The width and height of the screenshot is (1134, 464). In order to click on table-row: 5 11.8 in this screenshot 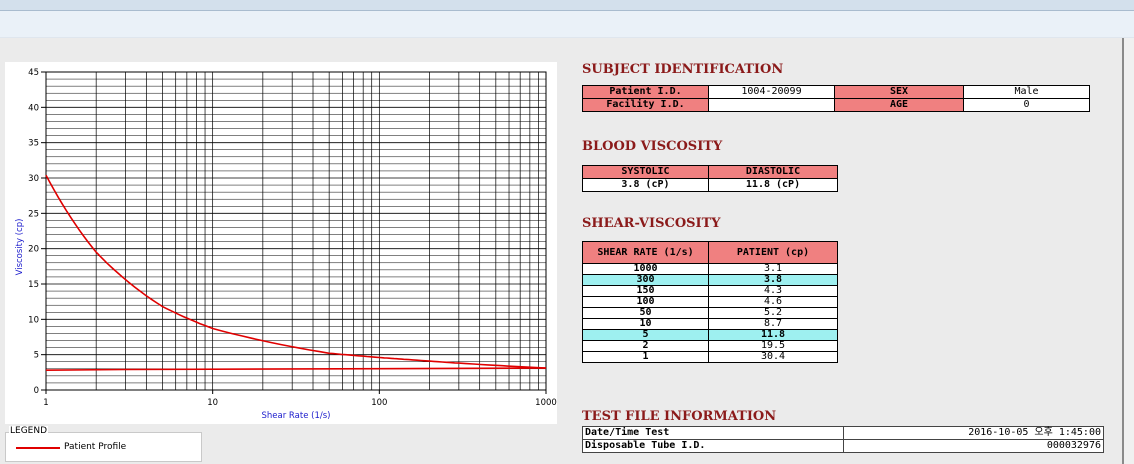, I will do `click(710, 335)`.